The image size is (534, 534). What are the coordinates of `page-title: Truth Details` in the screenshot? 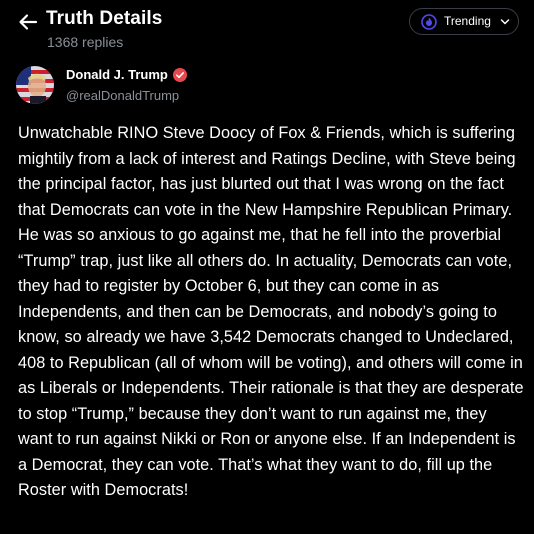 It's located at (104, 18).